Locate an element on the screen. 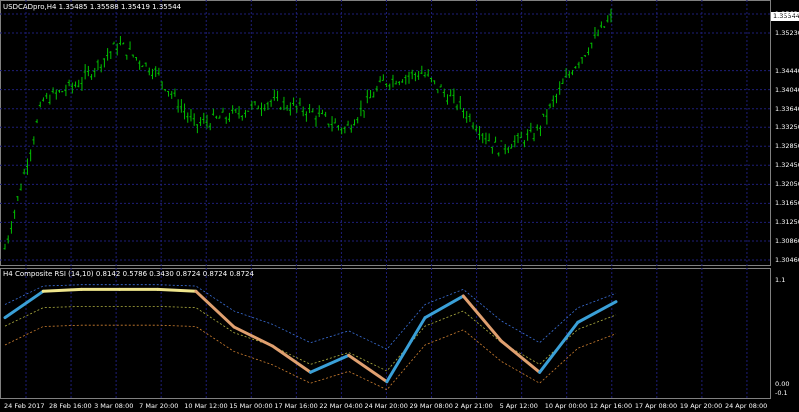 The width and height of the screenshot is (799, 412). indicator-tick-label: 1.1 is located at coordinates (780, 280).